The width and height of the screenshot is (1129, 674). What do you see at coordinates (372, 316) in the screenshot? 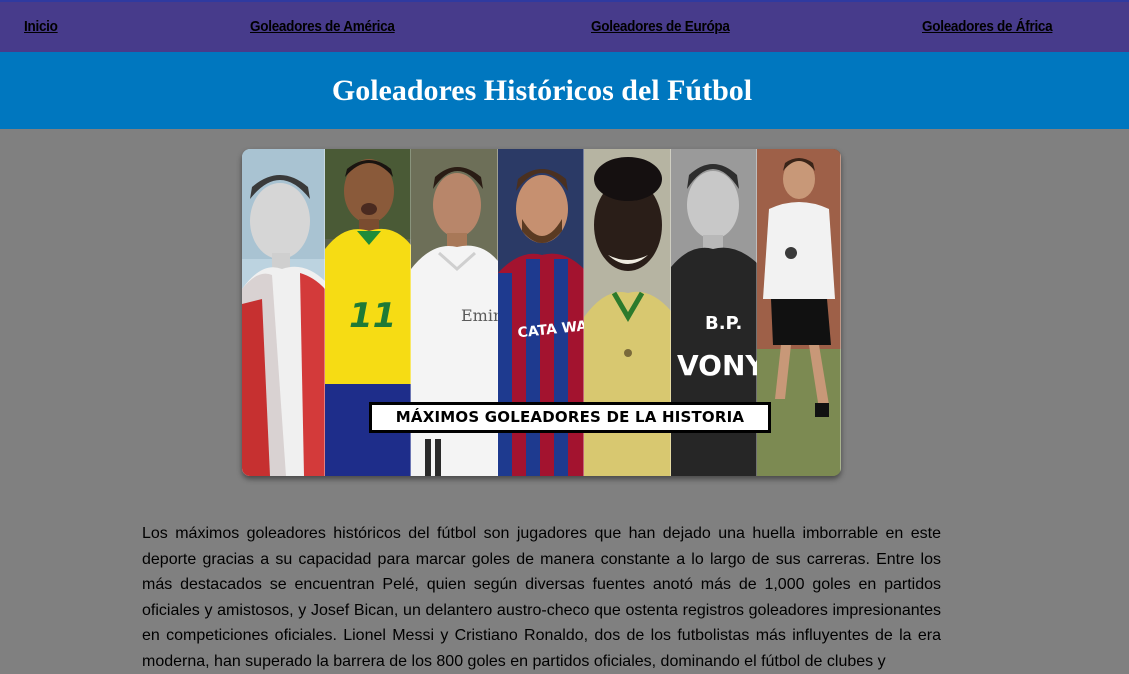
I see `jersey-number-11: 11` at bounding box center [372, 316].